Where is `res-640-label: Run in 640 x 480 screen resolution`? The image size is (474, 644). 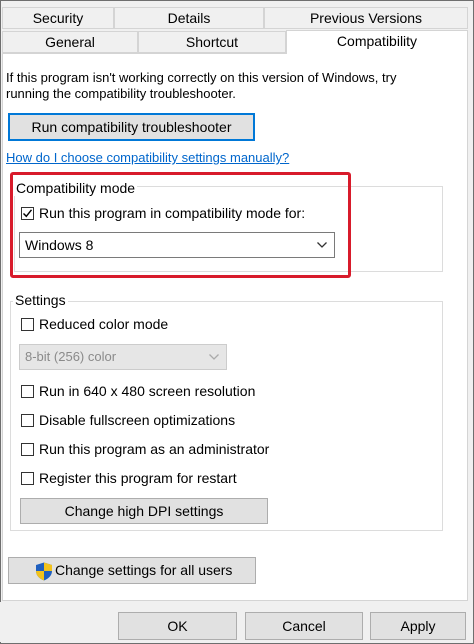
res-640-label: Run in 640 x 480 screen resolution is located at coordinates (147, 391).